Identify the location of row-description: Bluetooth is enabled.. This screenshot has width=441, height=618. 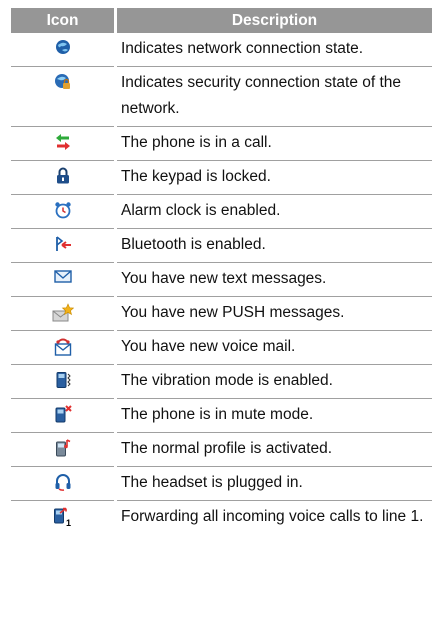
(193, 244).